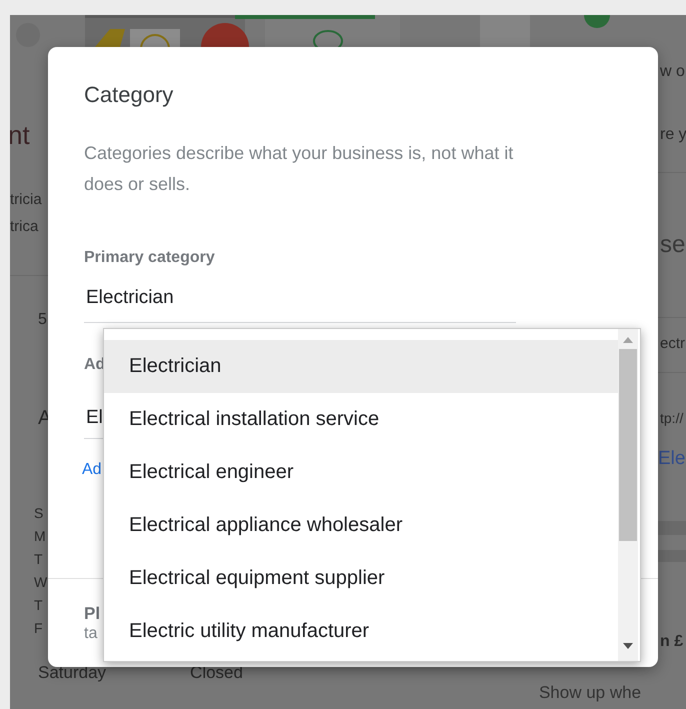  What do you see at coordinates (39, 628) in the screenshot?
I see `day-label: F` at bounding box center [39, 628].